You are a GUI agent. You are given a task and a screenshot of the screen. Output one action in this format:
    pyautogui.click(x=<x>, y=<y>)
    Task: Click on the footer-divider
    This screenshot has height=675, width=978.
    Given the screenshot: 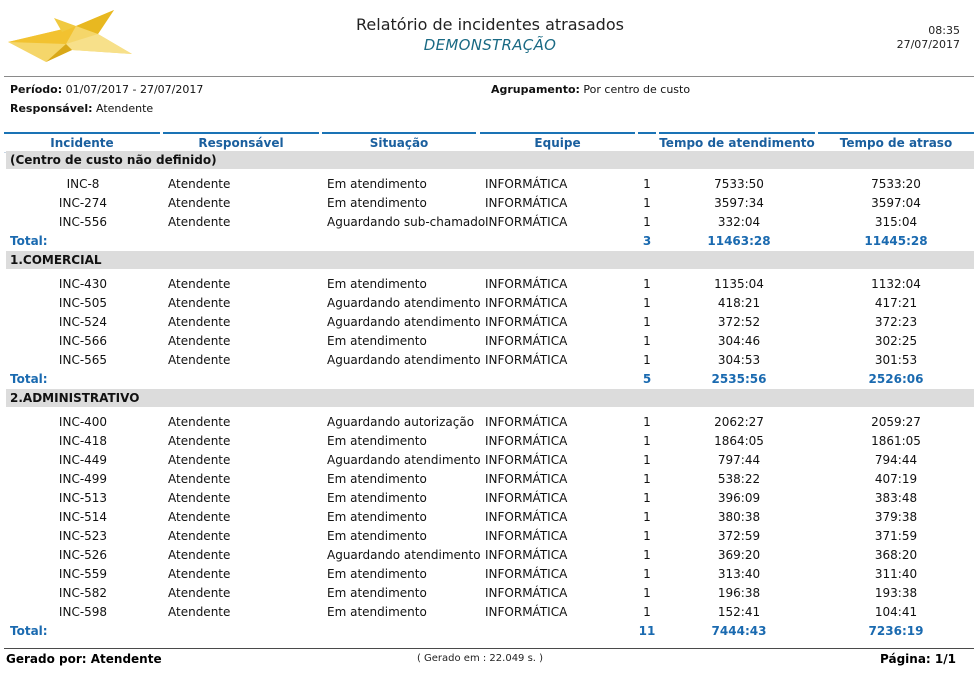 What is the action you would take?
    pyautogui.click(x=489, y=648)
    